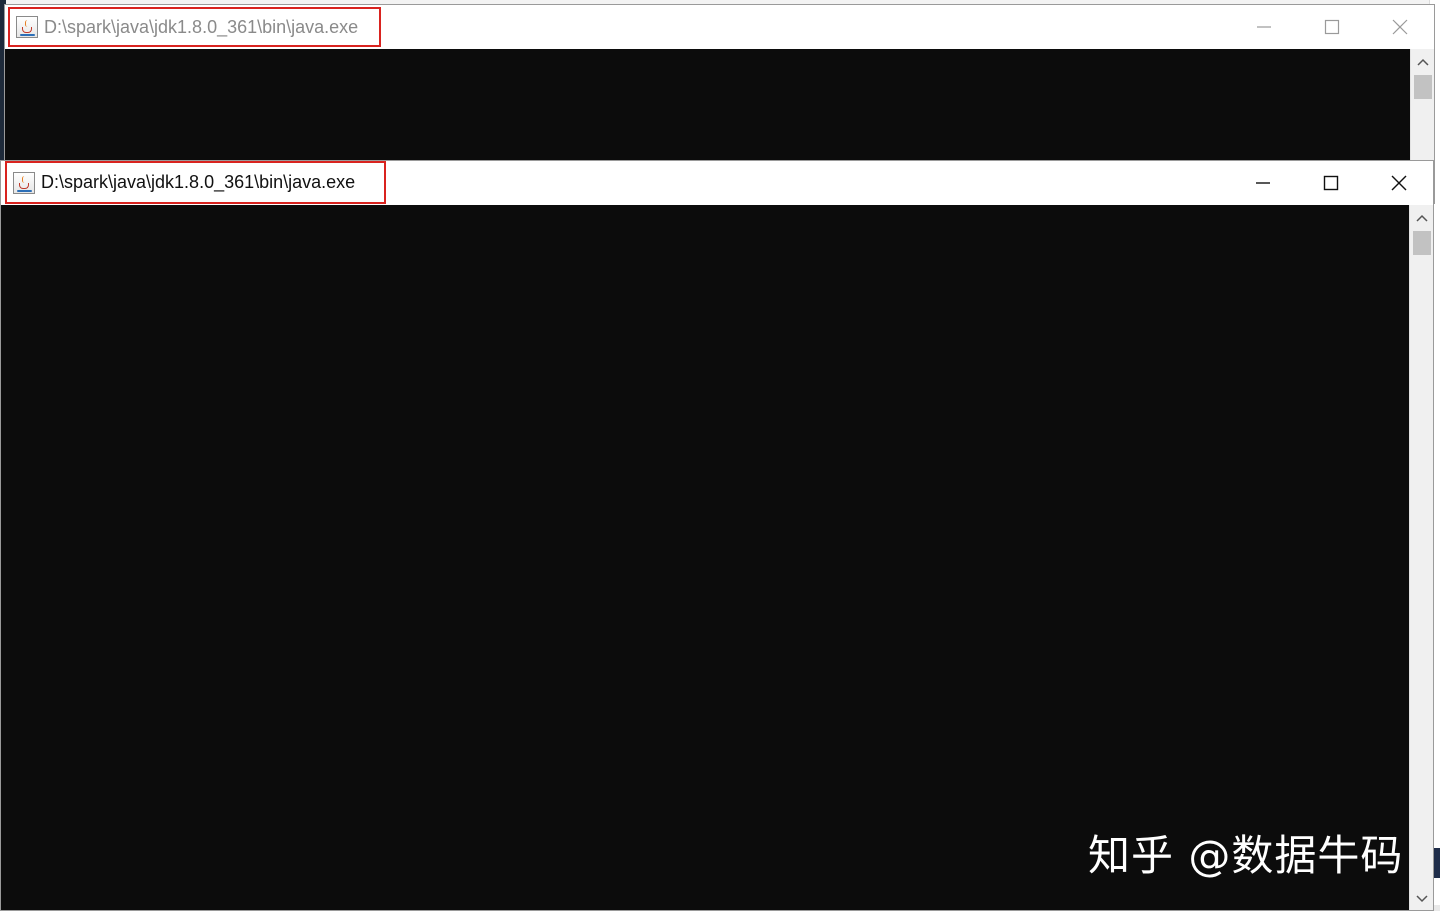 The width and height of the screenshot is (1440, 911). I want to click on vertical-scrollbar, so click(1421, 557).